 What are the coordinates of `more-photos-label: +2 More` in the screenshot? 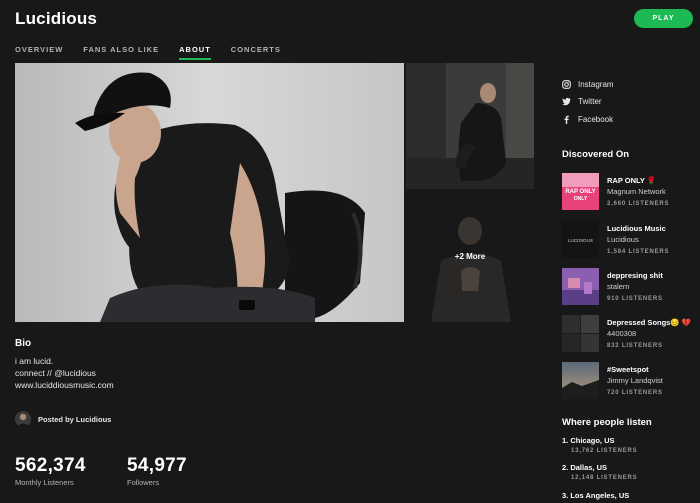 It's located at (470, 256).